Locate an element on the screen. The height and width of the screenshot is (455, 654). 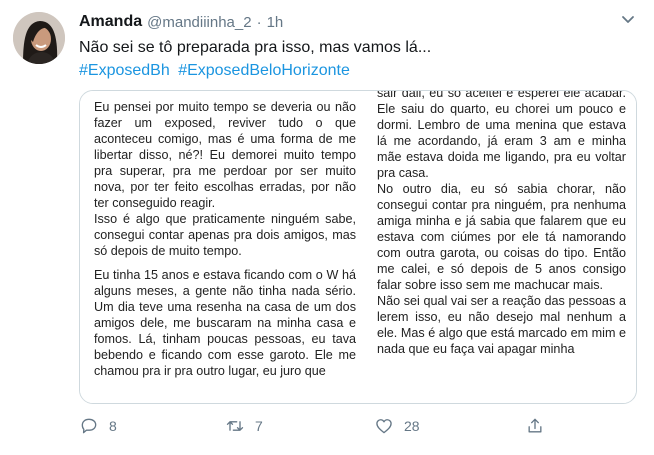
display-name: Amanda is located at coordinates (110, 22).